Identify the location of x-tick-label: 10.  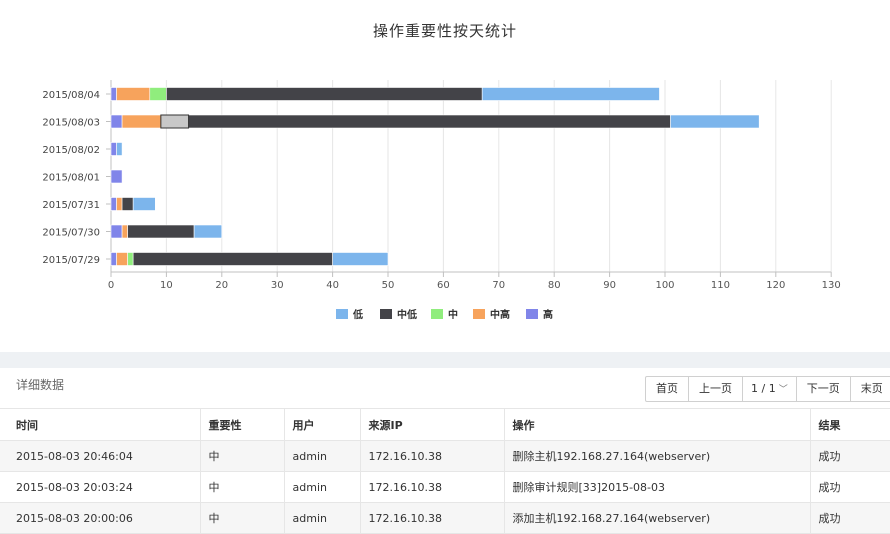
(166, 285).